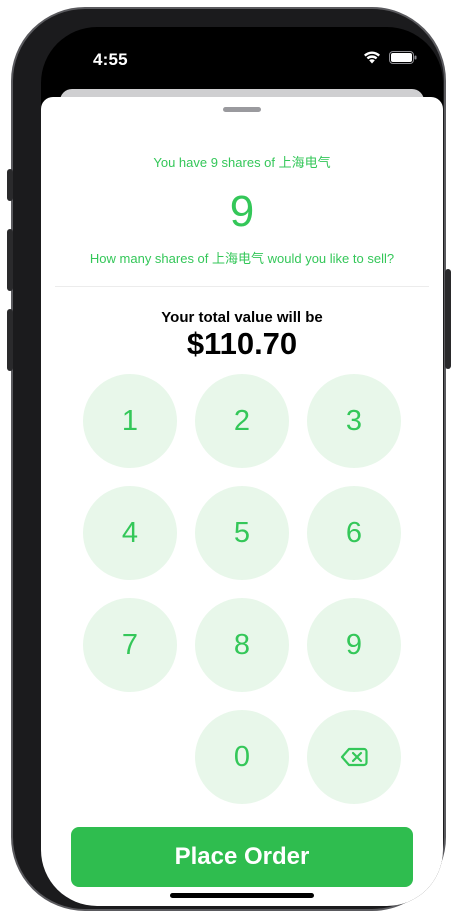 Image resolution: width=457 pixels, height=915 pixels. What do you see at coordinates (243, 59) in the screenshot?
I see `dynamic-island` at bounding box center [243, 59].